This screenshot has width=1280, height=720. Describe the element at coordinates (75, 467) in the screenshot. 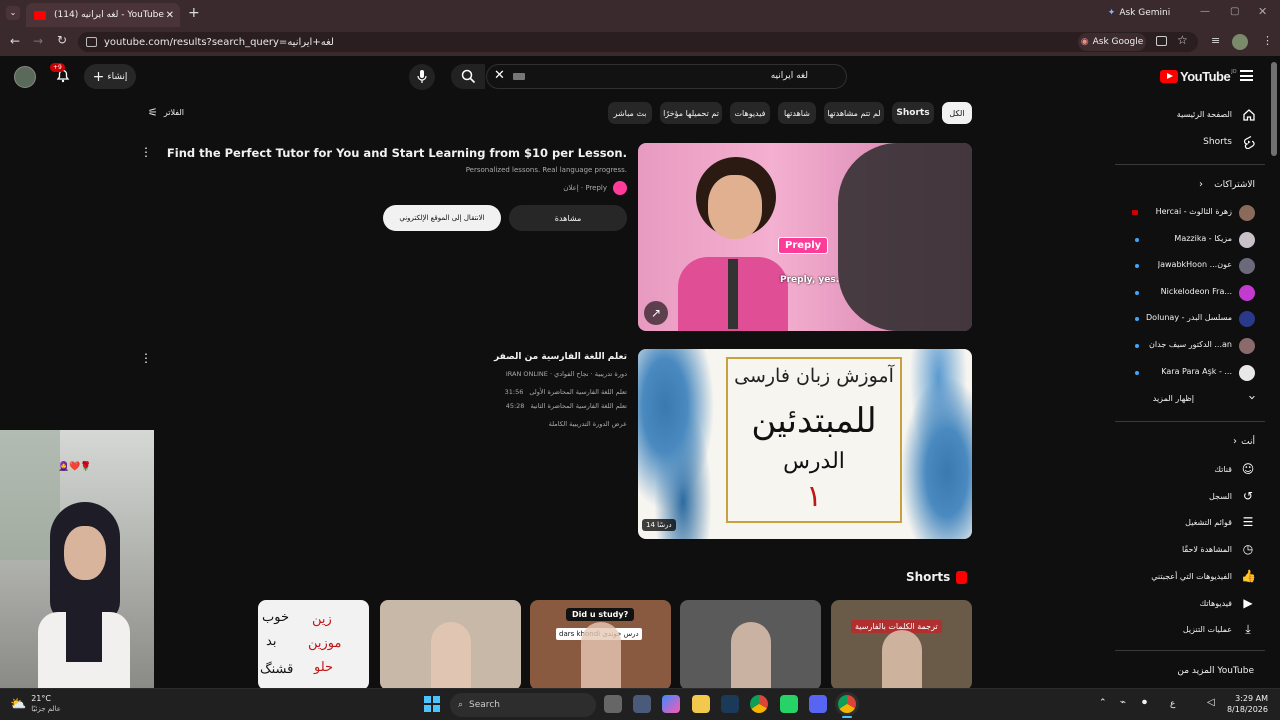

I see `pip-emoji-caption: 🧕❤️🌹` at that location.